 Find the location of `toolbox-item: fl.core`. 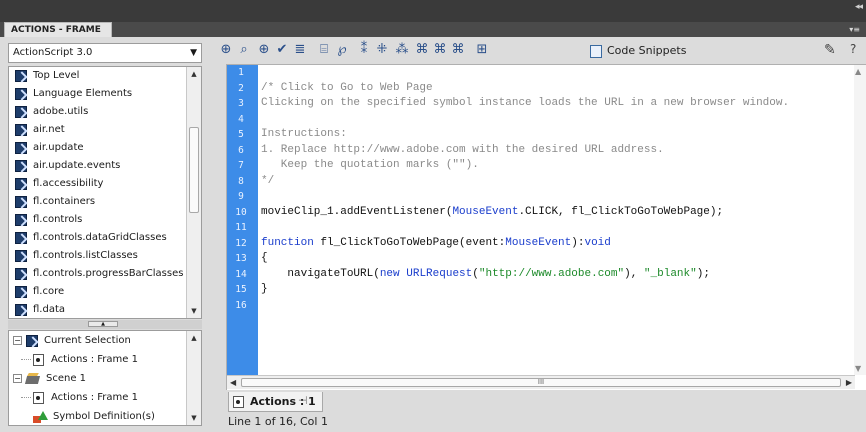

toolbox-item: fl.core is located at coordinates (105, 292).